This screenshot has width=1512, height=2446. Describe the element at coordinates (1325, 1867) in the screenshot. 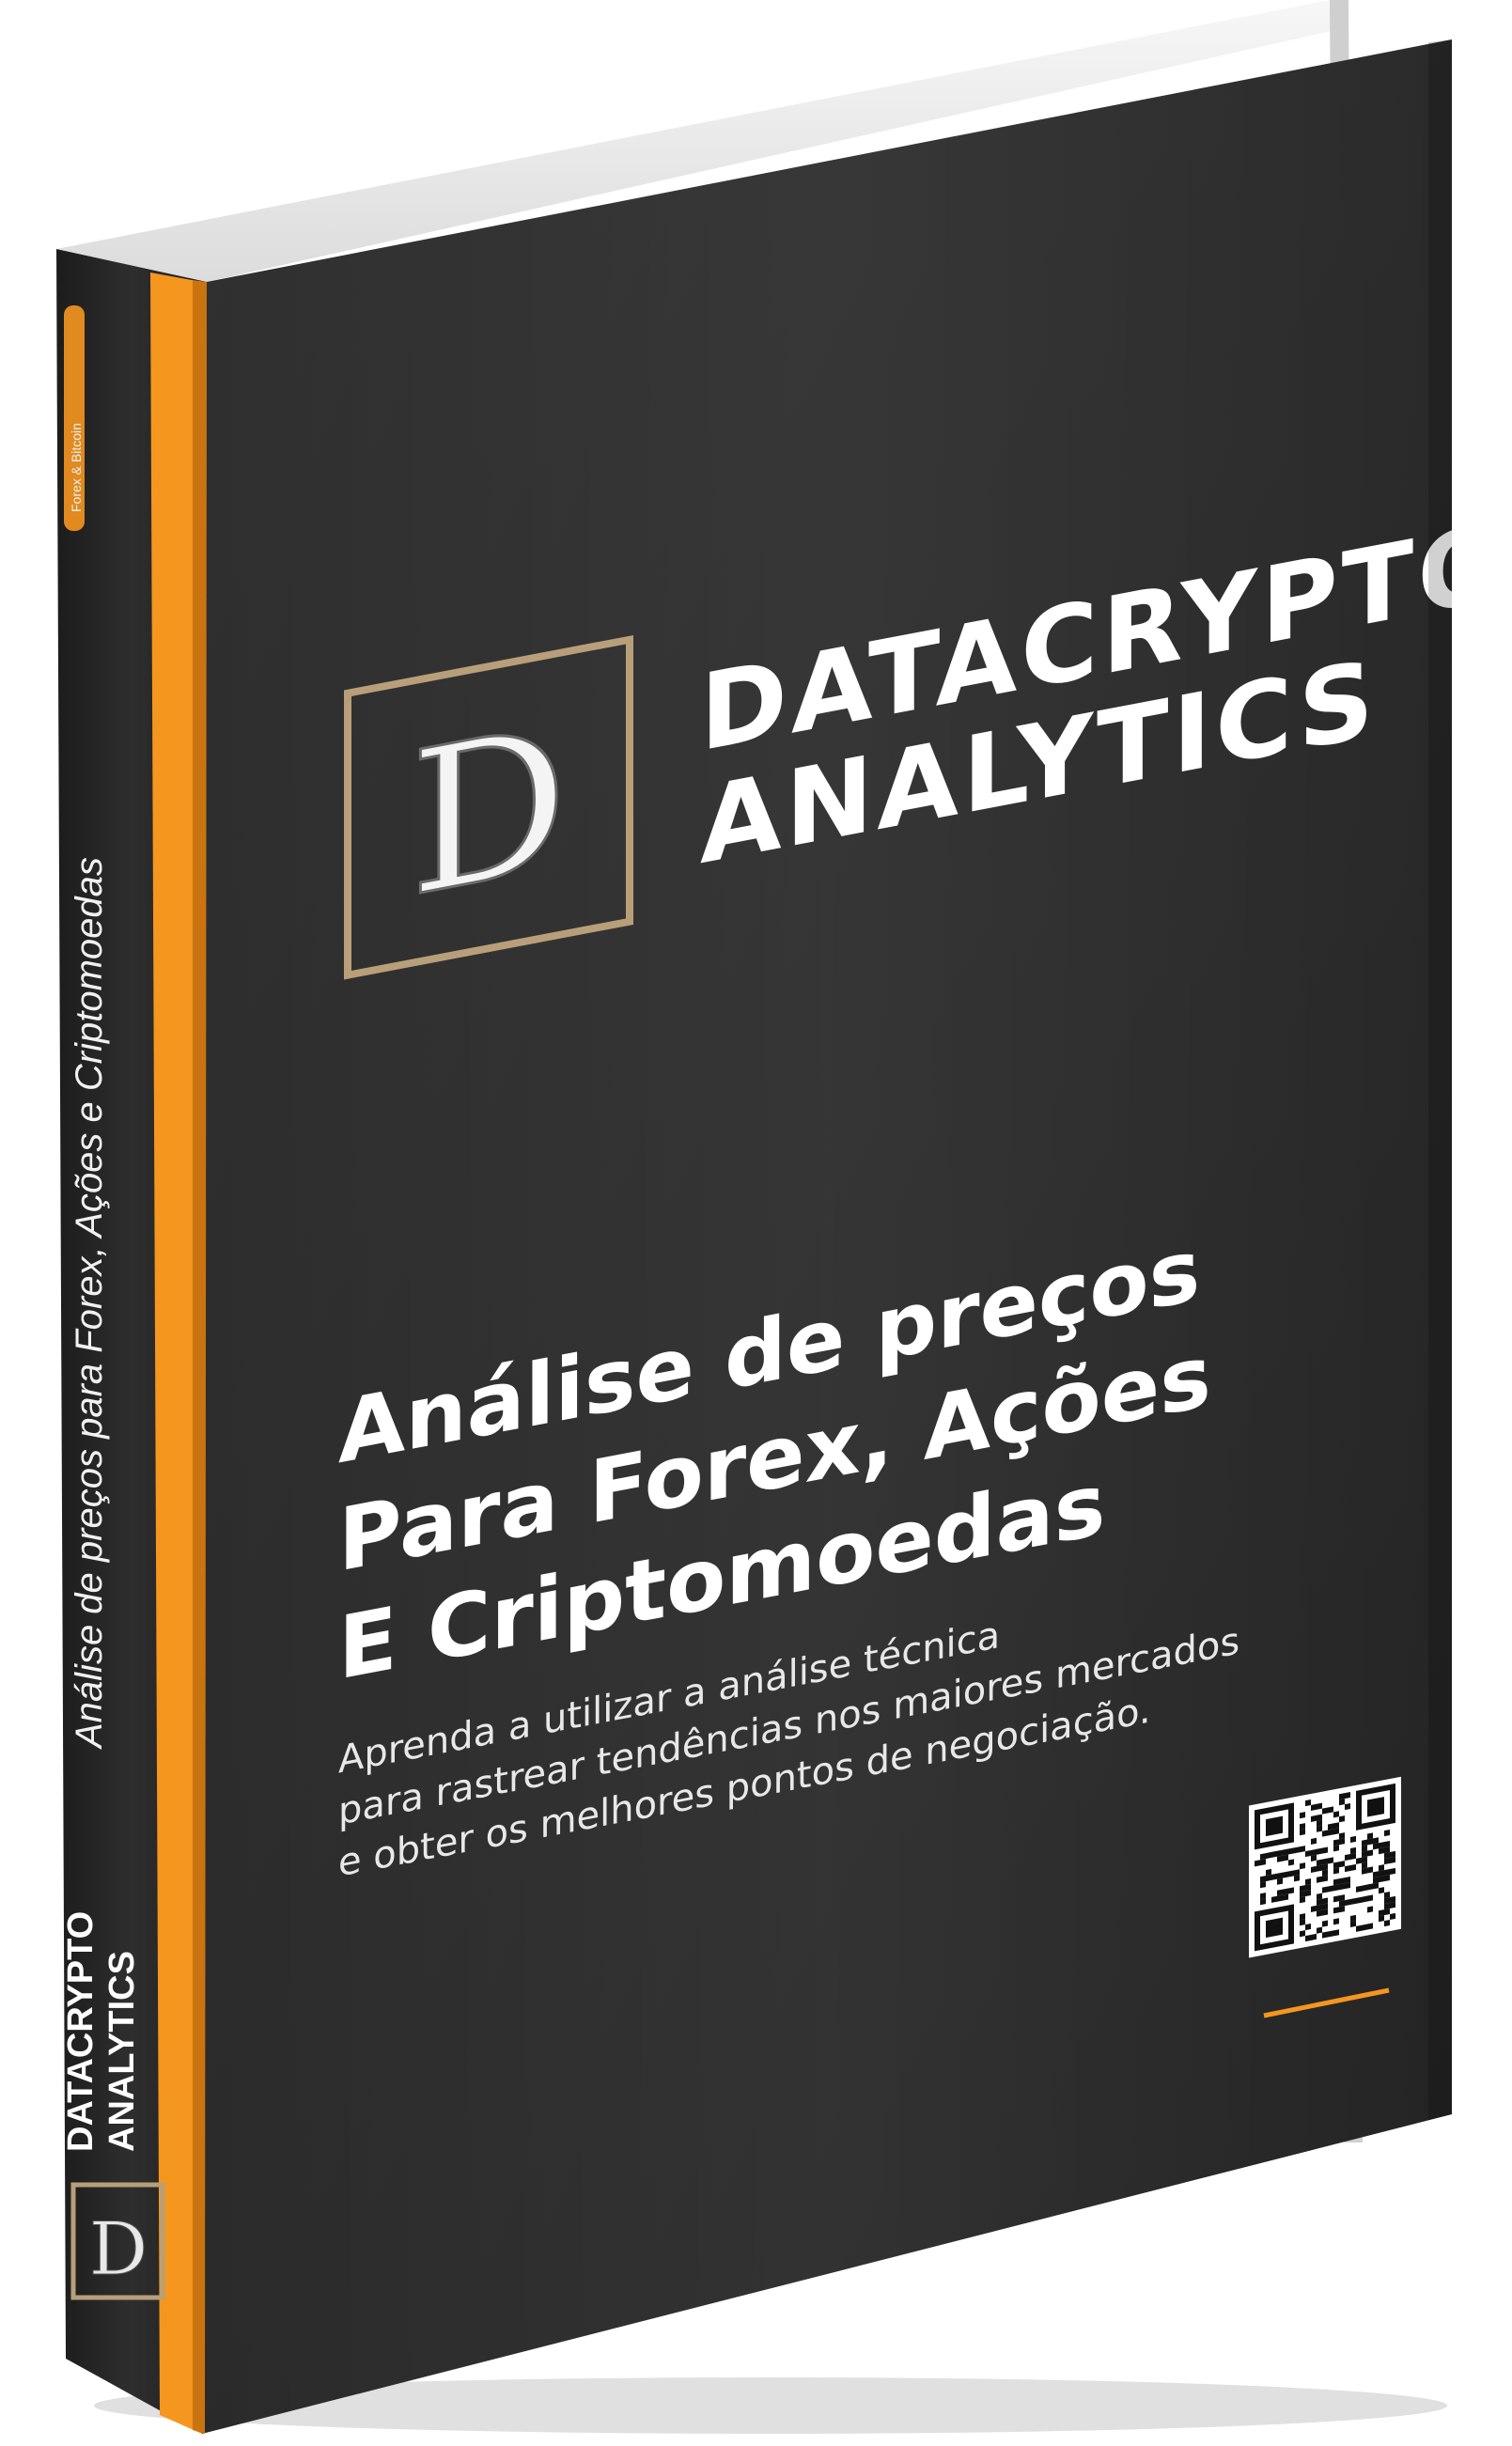

I see `qr-code-icon` at that location.